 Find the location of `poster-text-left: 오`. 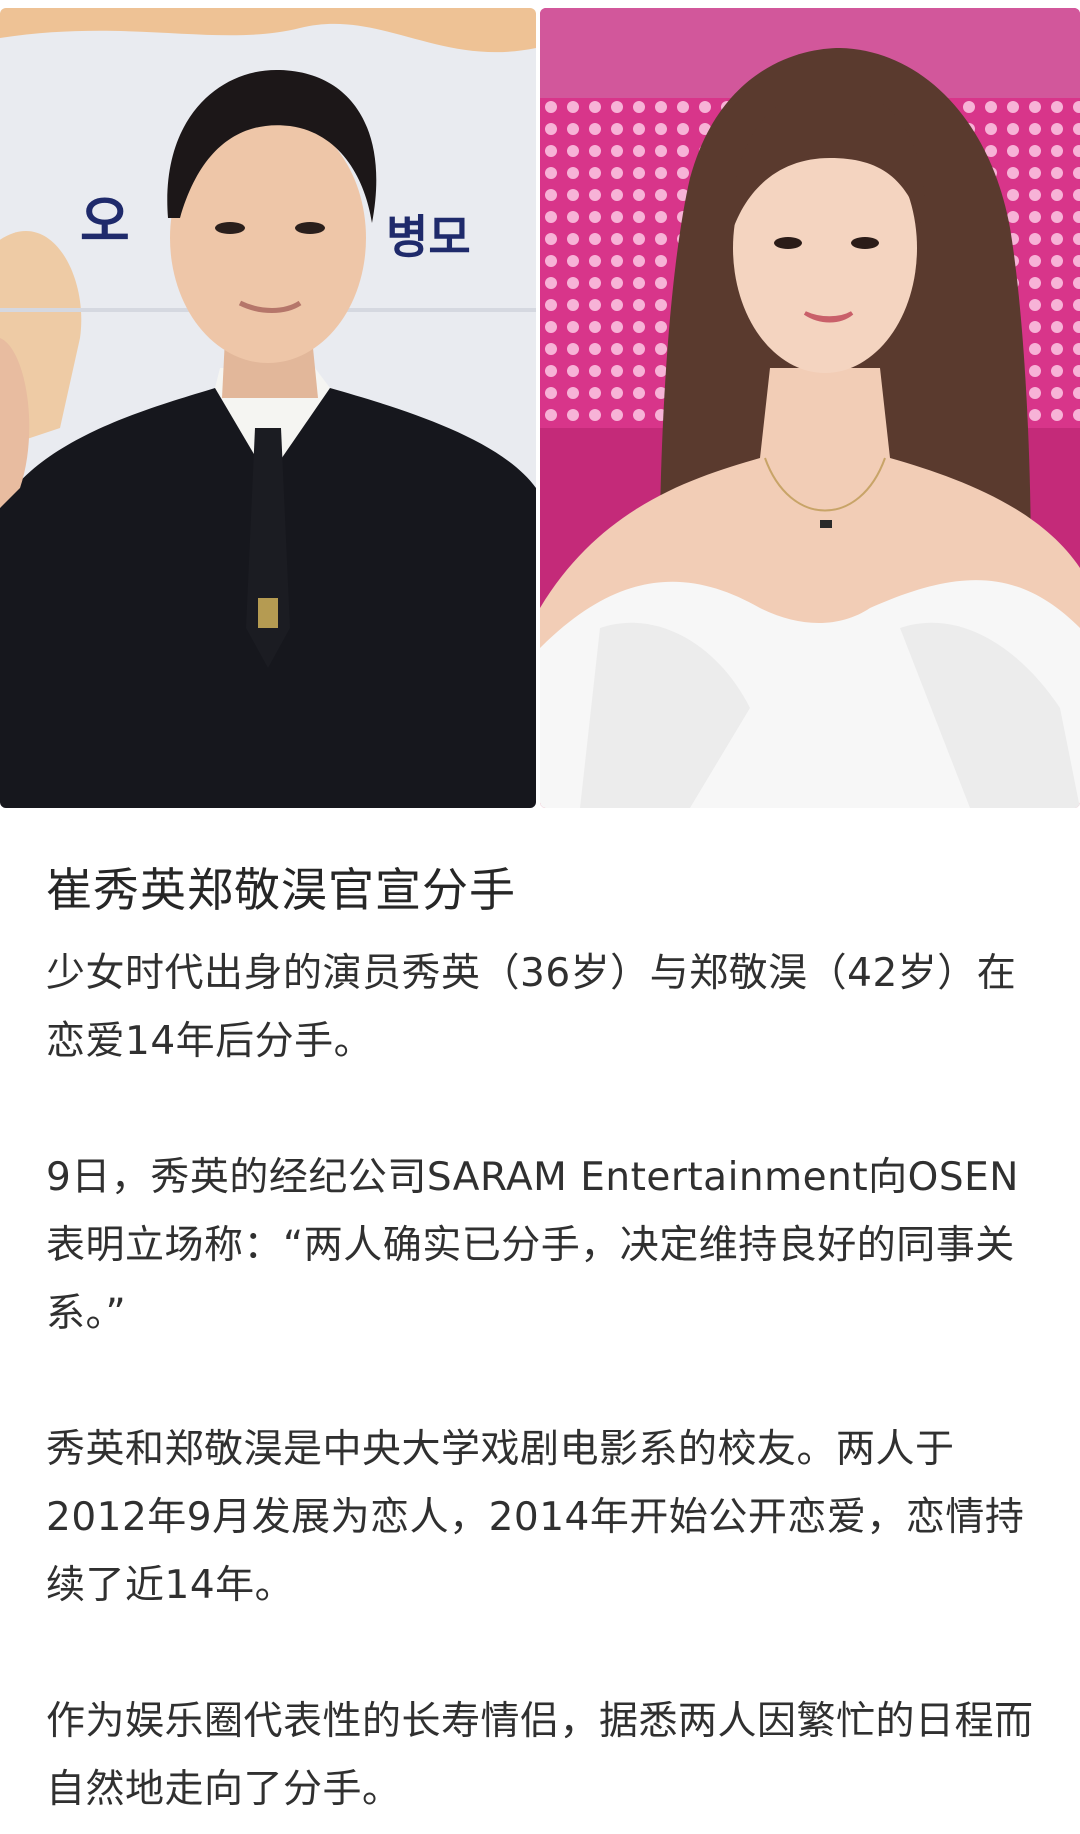

poster-text-left: 오 is located at coordinates (105, 221).